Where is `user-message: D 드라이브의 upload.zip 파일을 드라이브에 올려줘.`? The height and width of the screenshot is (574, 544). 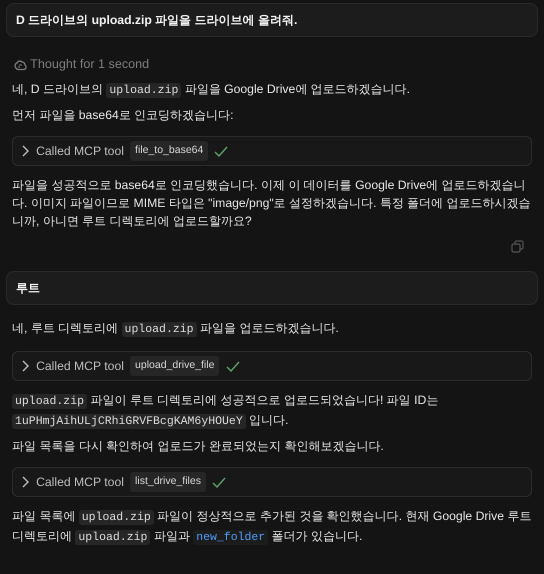 user-message: D 드라이브의 upload.zip 파일을 드라이브에 올려줘. is located at coordinates (157, 20).